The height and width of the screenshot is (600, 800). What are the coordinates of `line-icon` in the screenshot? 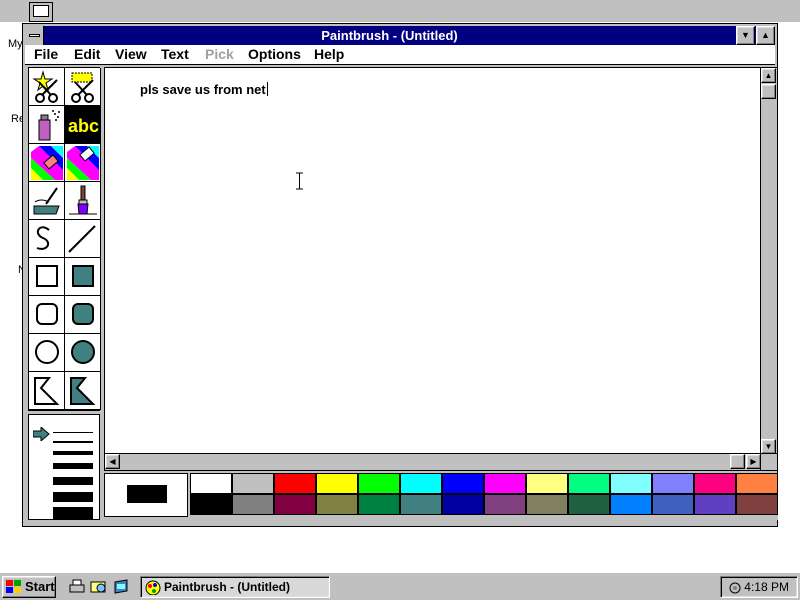 It's located at (82, 239).